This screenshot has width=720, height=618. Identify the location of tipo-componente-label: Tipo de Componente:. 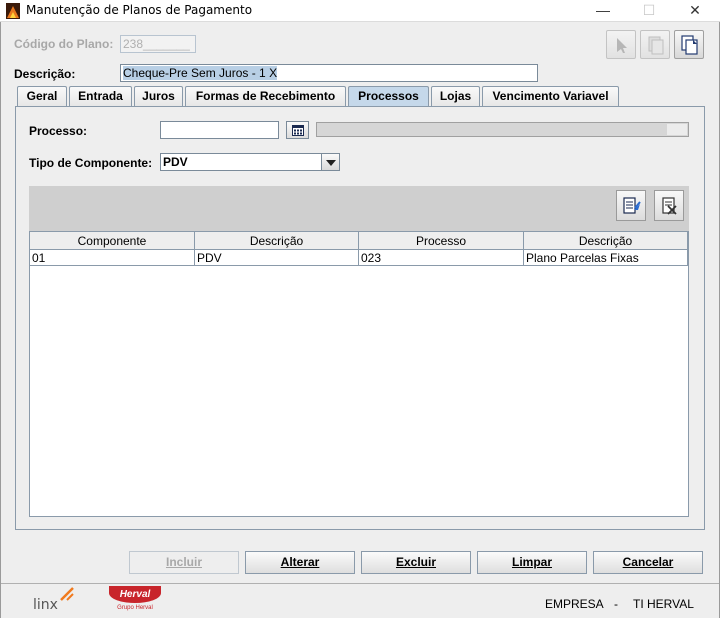
(91, 163).